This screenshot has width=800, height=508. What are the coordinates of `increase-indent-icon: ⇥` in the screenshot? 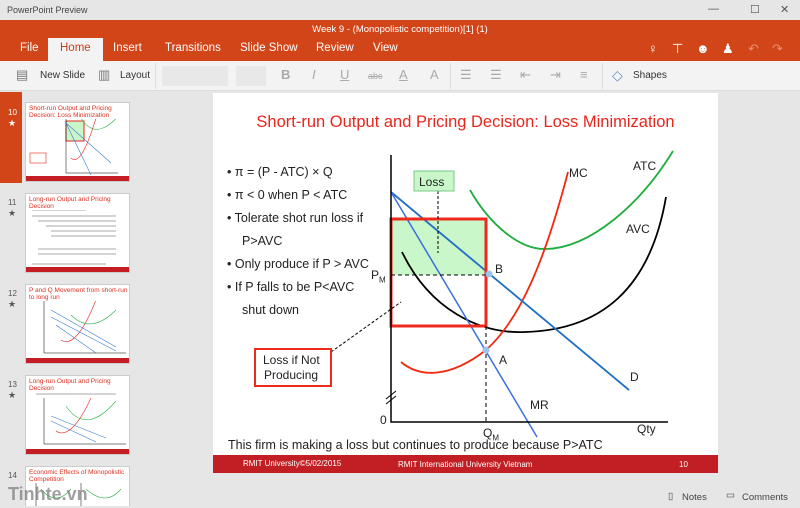 It's located at (555, 75).